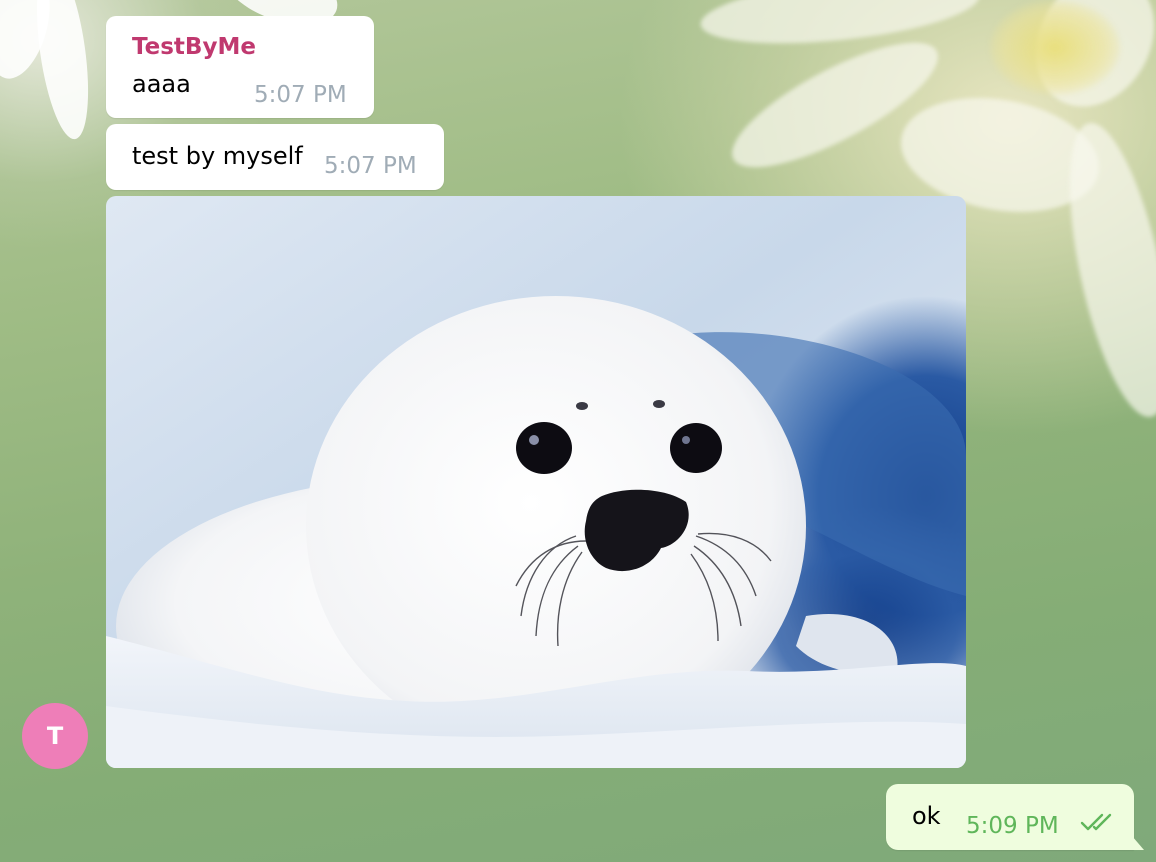 This screenshot has width=1156, height=862. Describe the element at coordinates (55, 736) in the screenshot. I see `avatar: T` at that location.